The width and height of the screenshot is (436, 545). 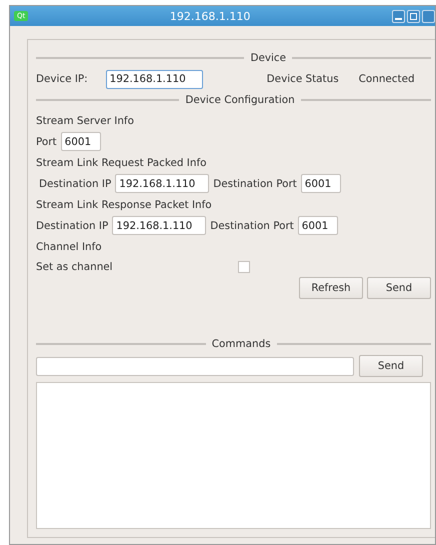 I want to click on field-label: Port, so click(x=46, y=142).